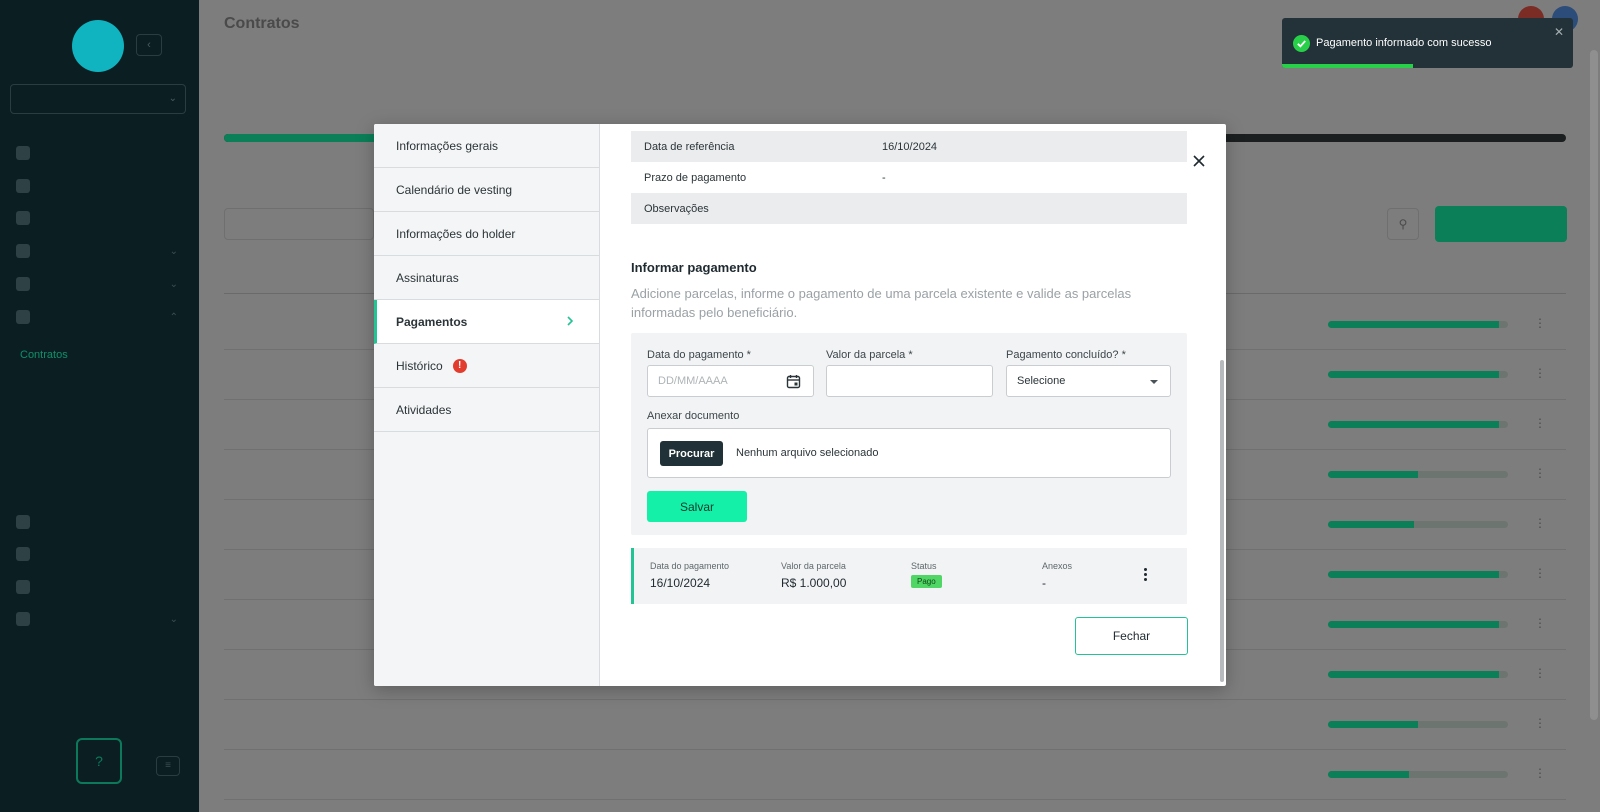 The image size is (1600, 812). What do you see at coordinates (23, 218) in the screenshot?
I see `cap-table-icon` at bounding box center [23, 218].